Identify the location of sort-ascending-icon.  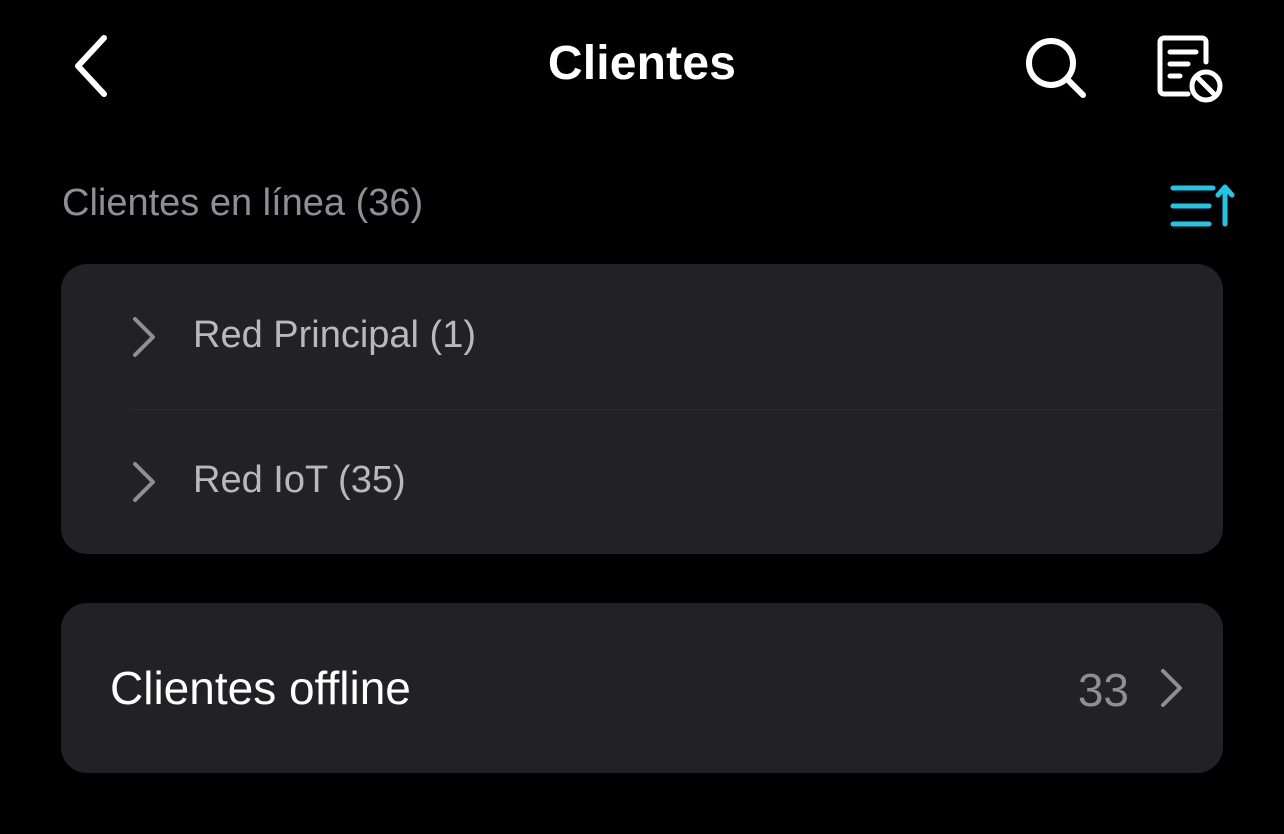
(1202, 205).